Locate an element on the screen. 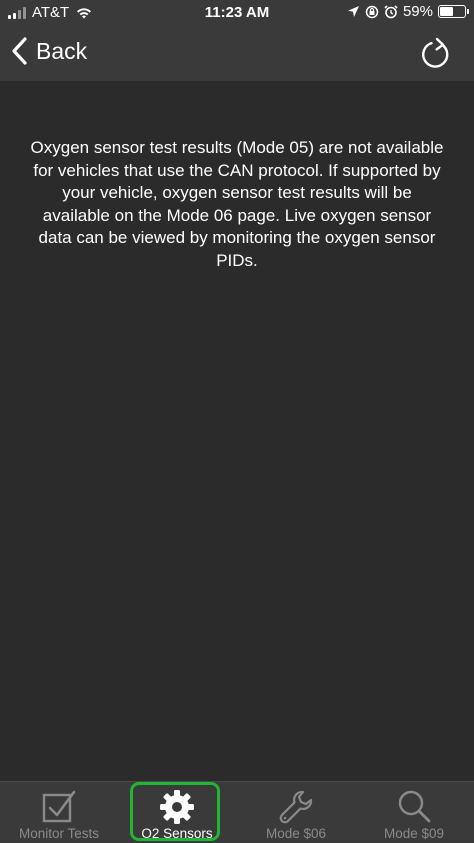 The width and height of the screenshot is (474, 843). status-right: 59% is located at coordinates (408, 11).